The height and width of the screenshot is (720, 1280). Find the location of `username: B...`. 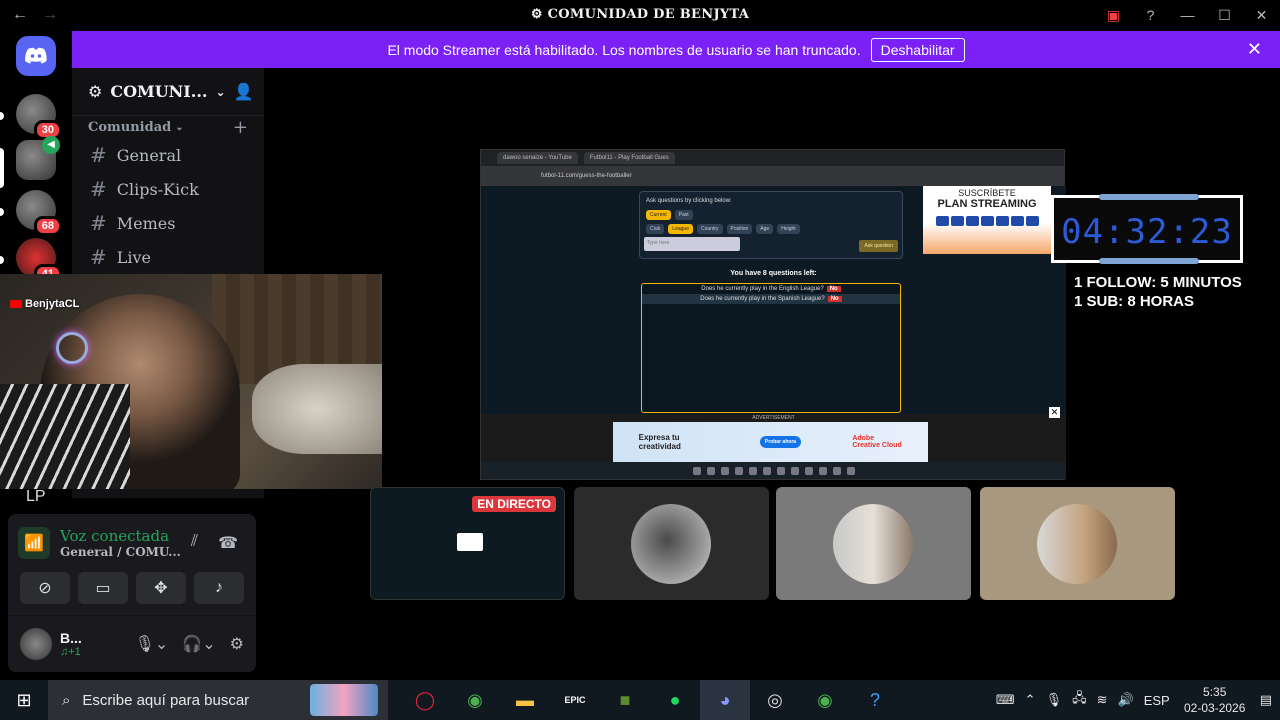

username: B... is located at coordinates (71, 638).